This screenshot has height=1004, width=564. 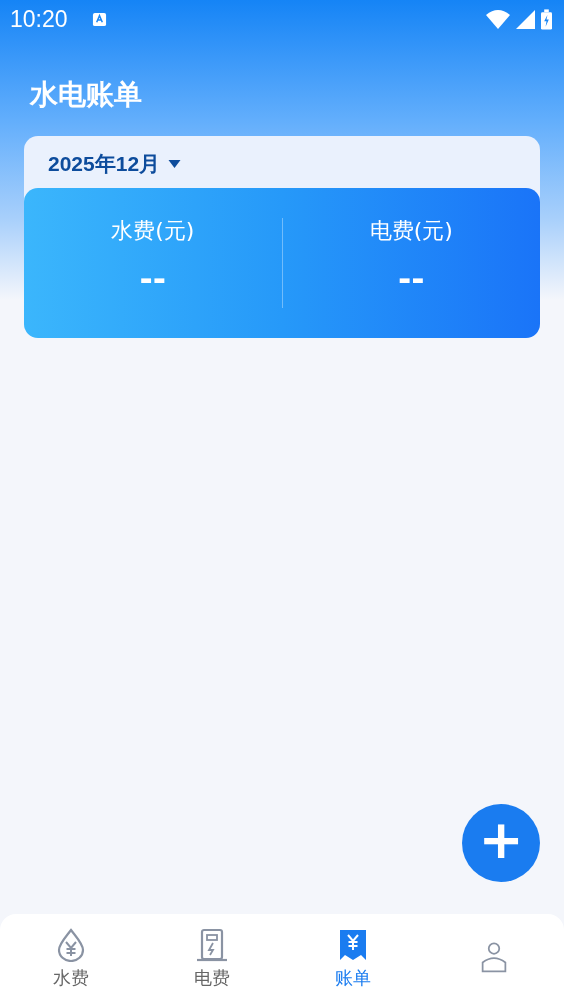 I want to click on fee-label: 水费(元), so click(x=153, y=231).